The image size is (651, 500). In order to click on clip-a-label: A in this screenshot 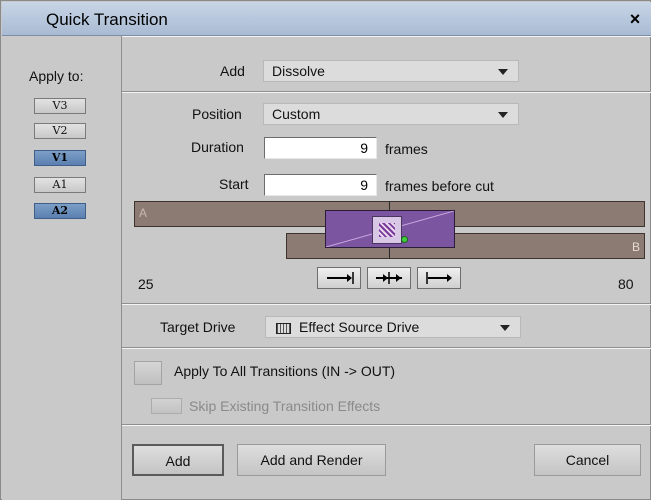, I will do `click(143, 213)`.